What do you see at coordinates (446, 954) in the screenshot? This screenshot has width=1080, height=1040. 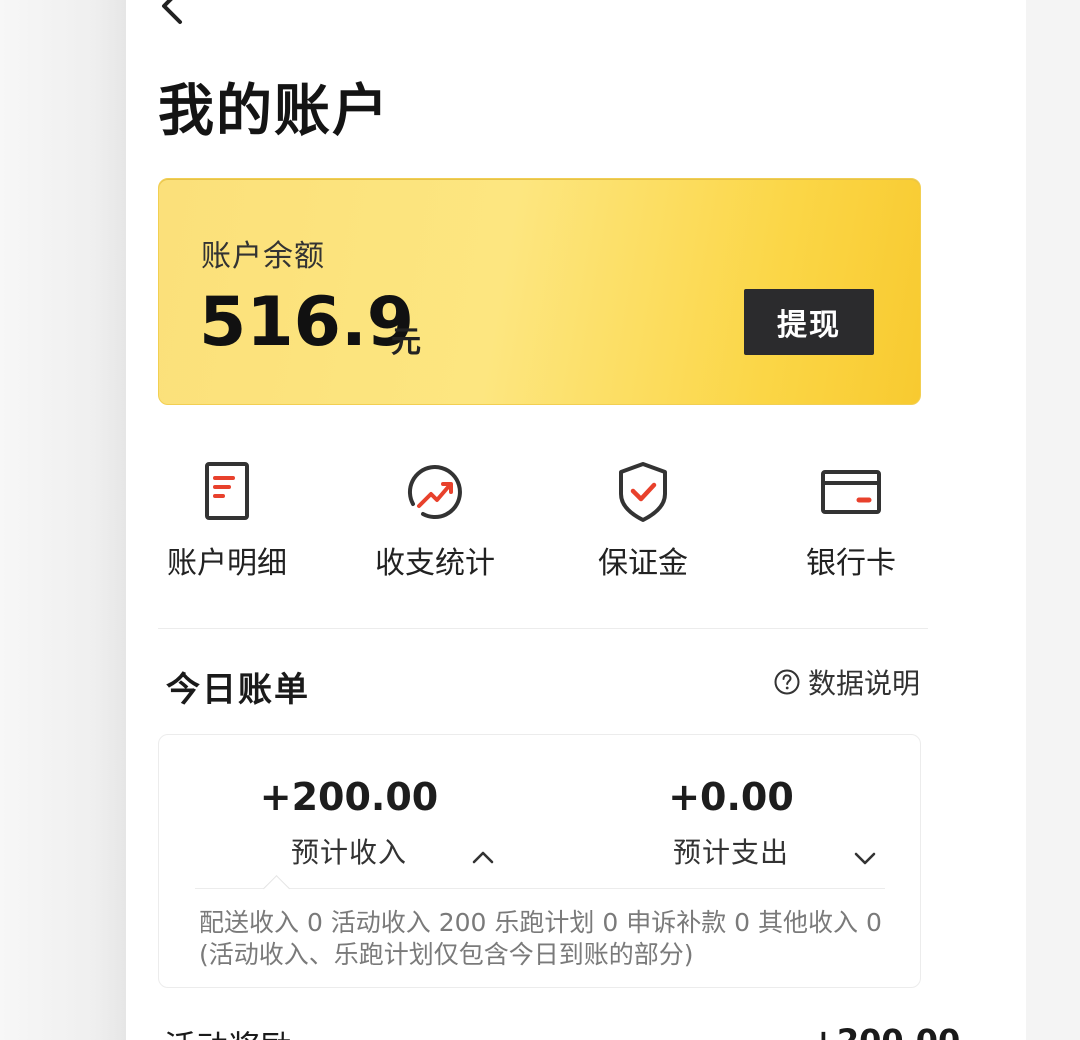 I see `breakdown-note: (活动收入、乐跑计划仅包含今日到账的部分)` at bounding box center [446, 954].